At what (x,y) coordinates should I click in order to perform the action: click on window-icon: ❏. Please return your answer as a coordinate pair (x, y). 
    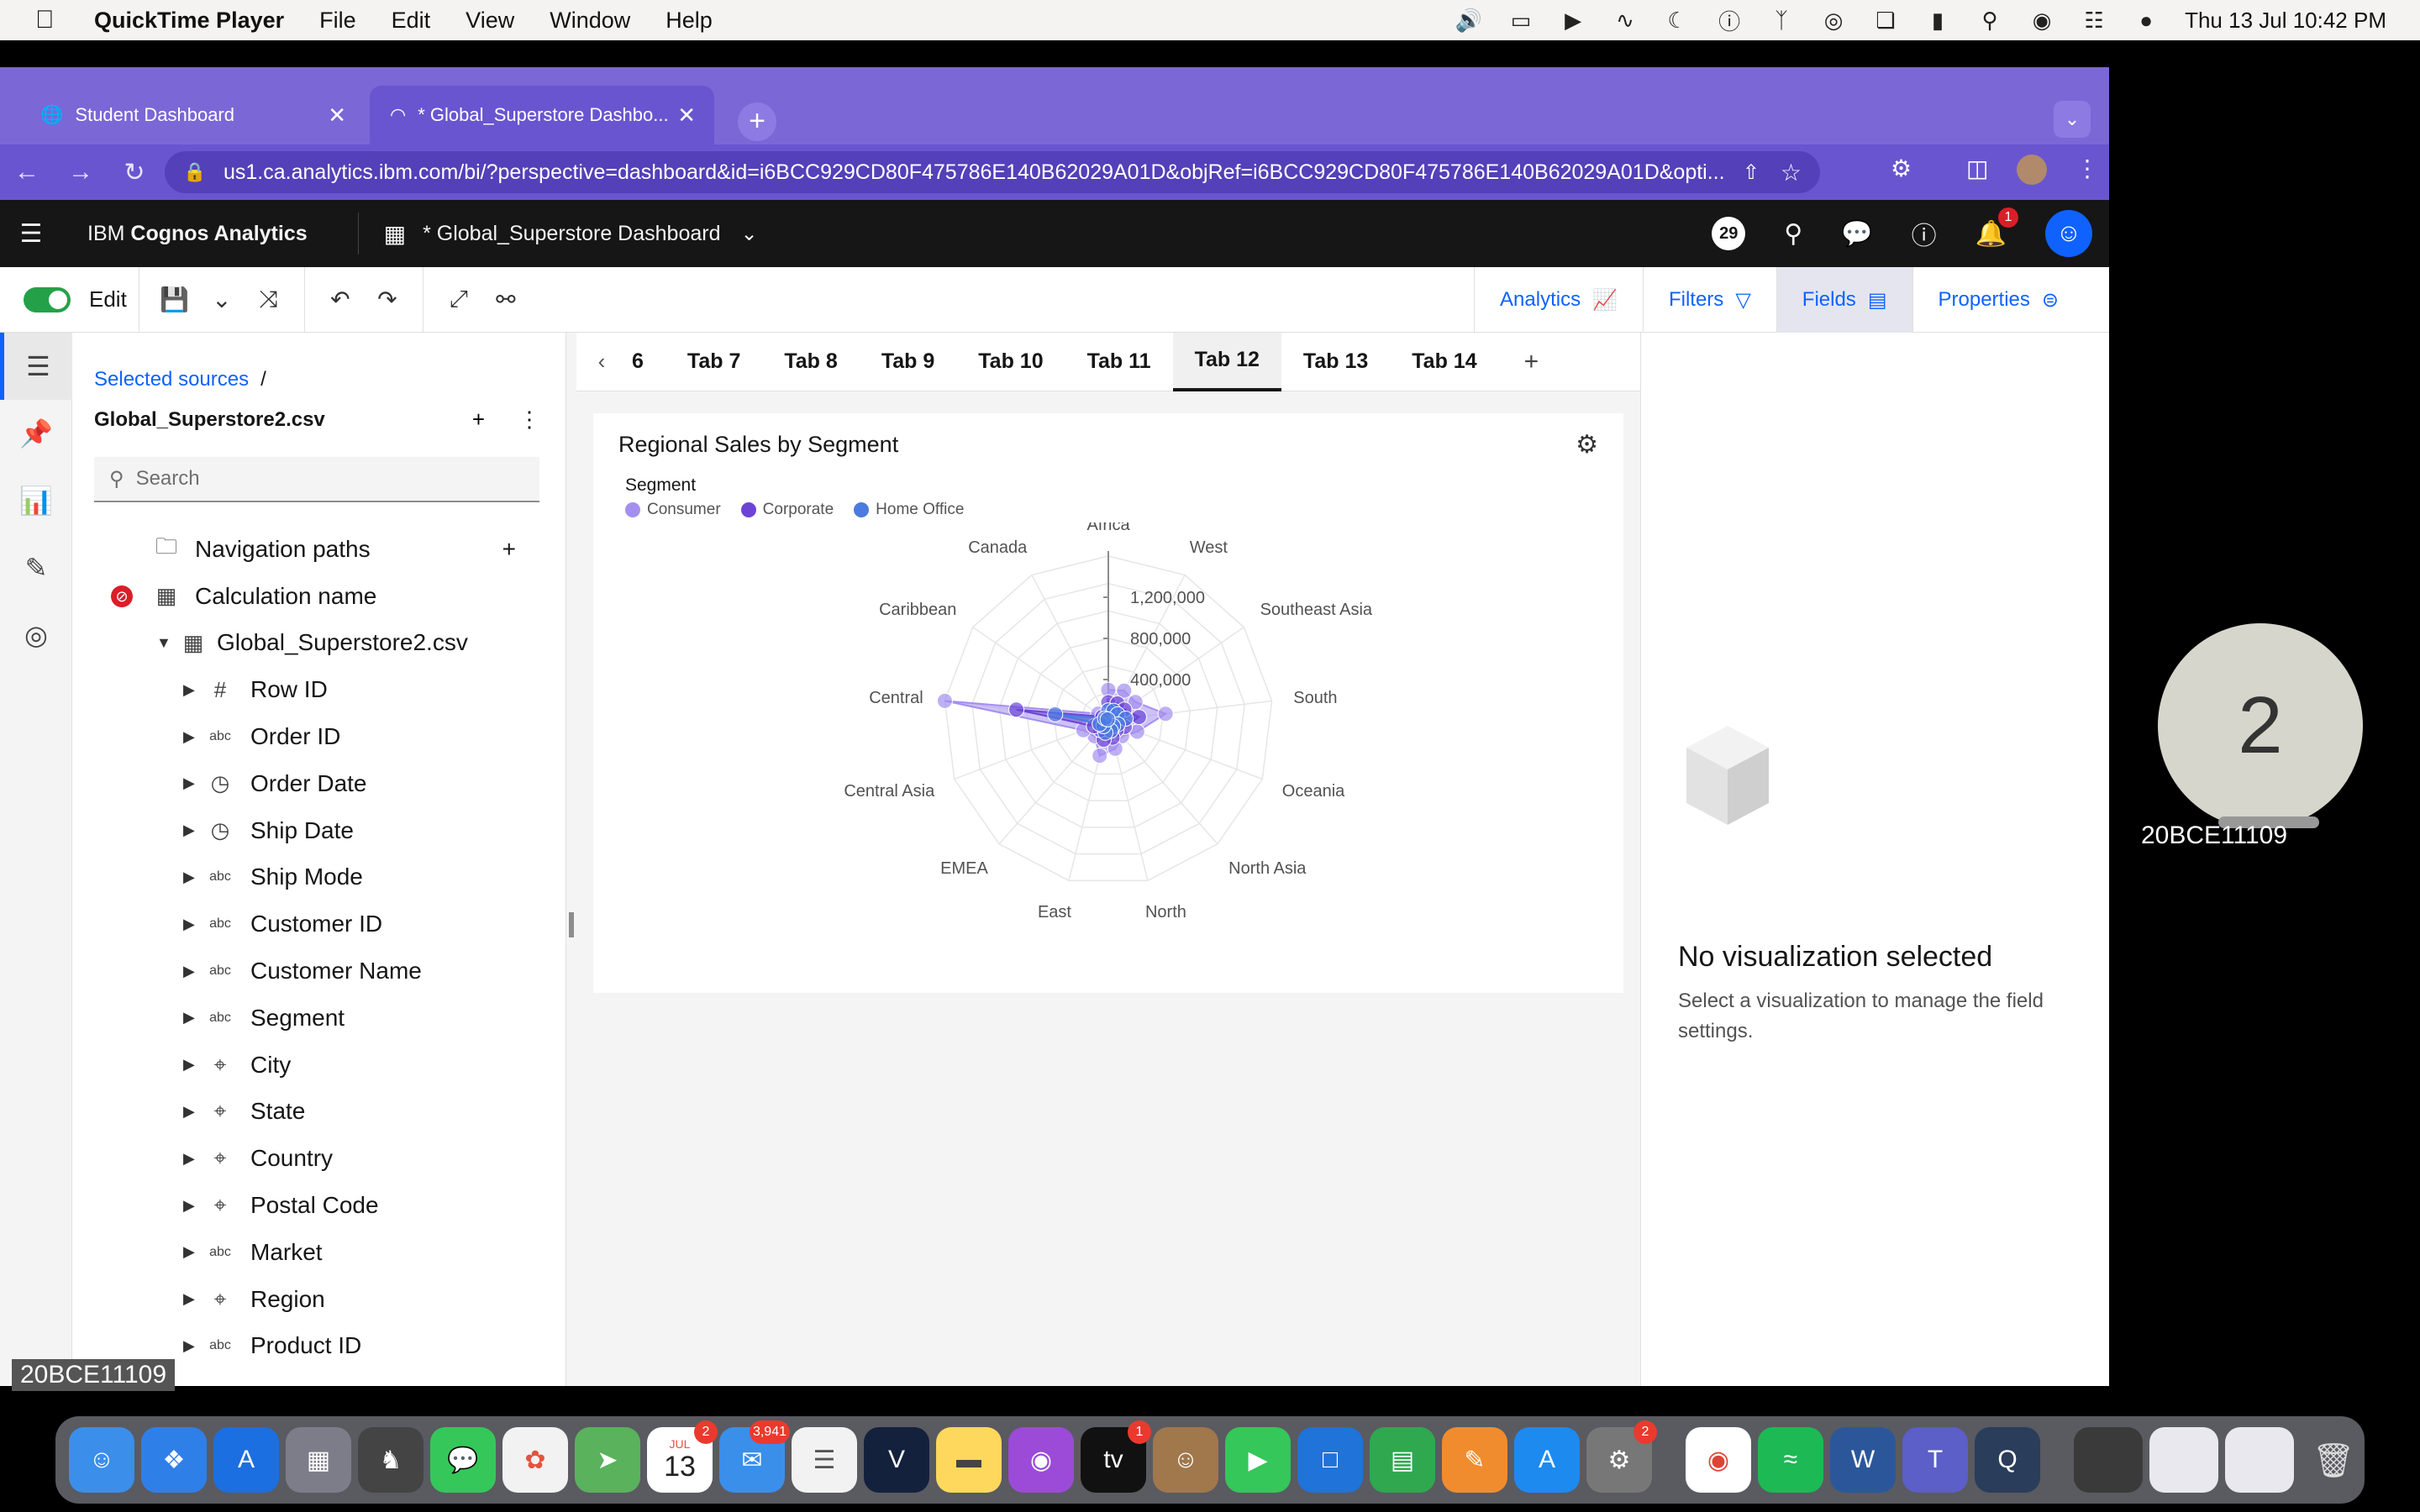
    Looking at the image, I should click on (1885, 20).